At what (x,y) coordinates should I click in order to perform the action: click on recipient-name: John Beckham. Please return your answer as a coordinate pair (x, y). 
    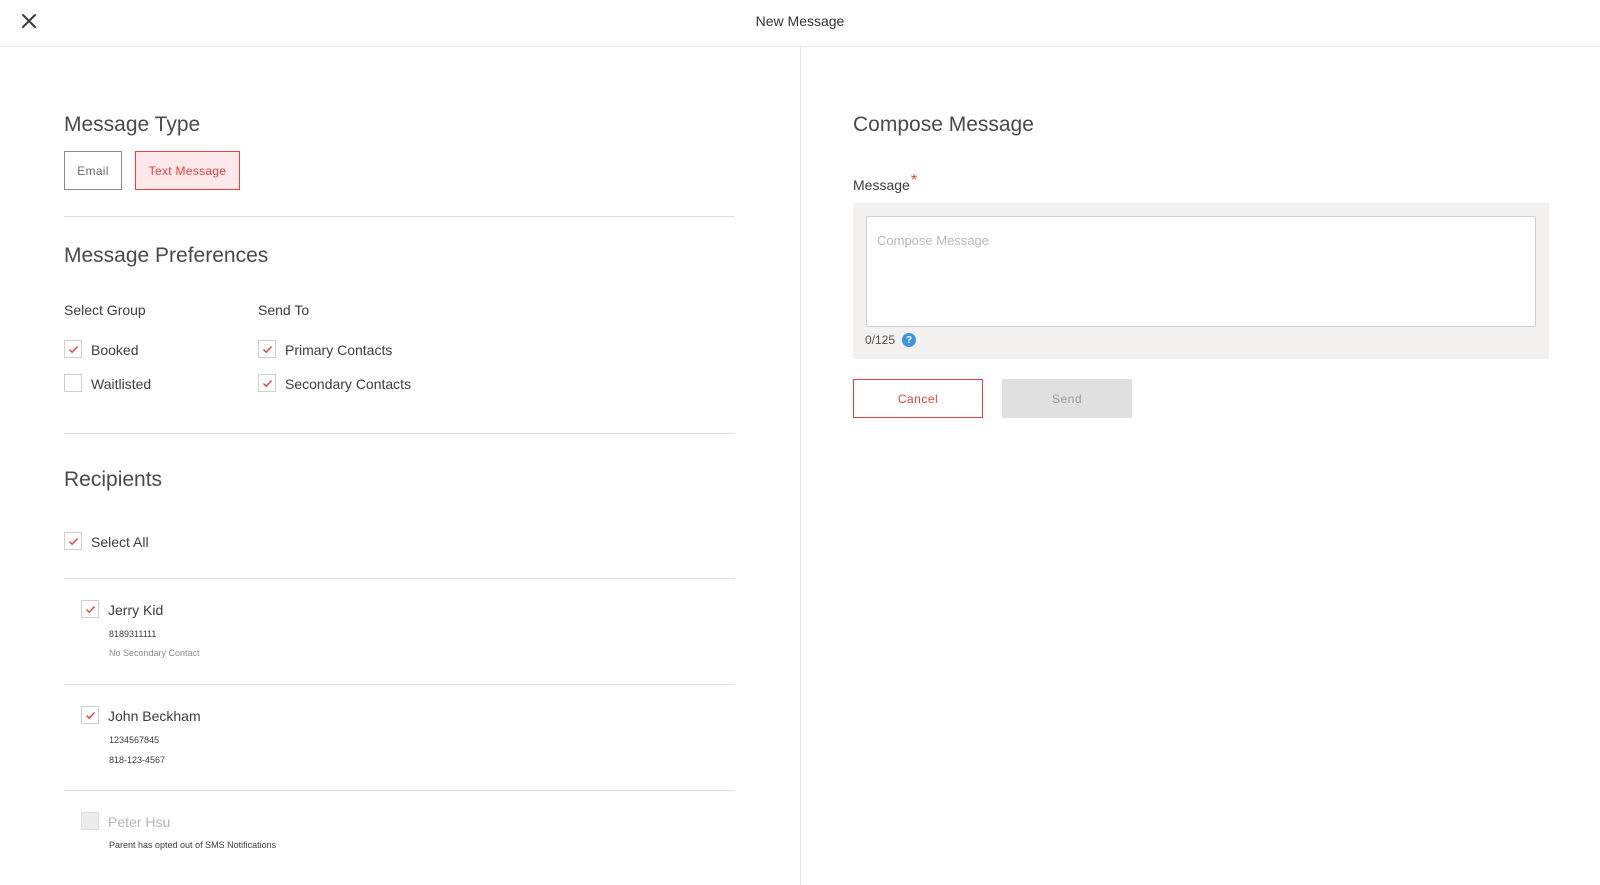
    Looking at the image, I should click on (154, 716).